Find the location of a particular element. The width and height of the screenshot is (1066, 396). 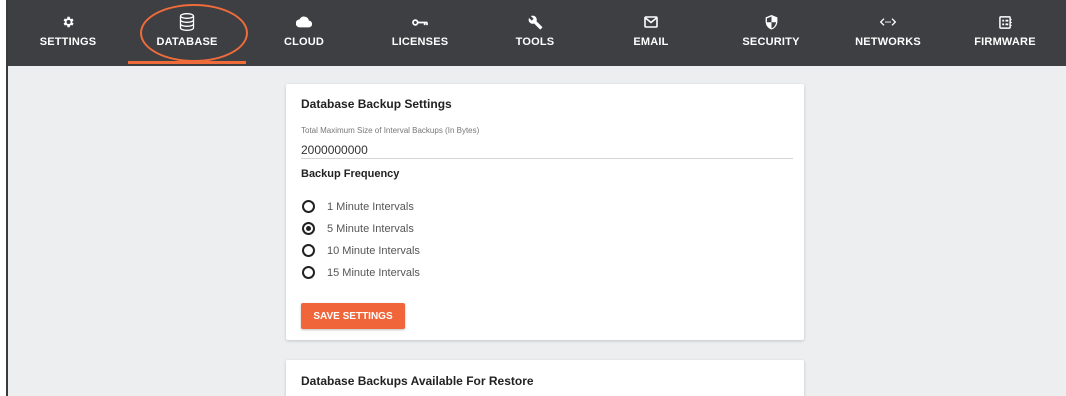

nav-database: DATABASE is located at coordinates (187, 33).